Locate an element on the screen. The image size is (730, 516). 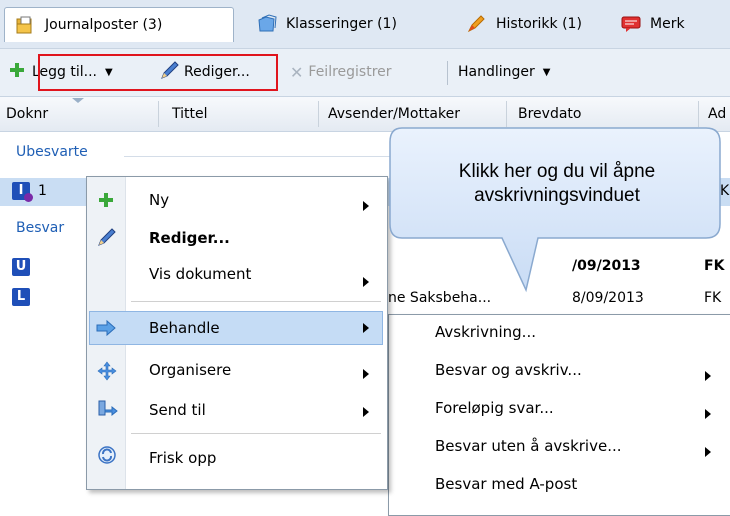
process-arrow-icon is located at coordinates (106, 328).